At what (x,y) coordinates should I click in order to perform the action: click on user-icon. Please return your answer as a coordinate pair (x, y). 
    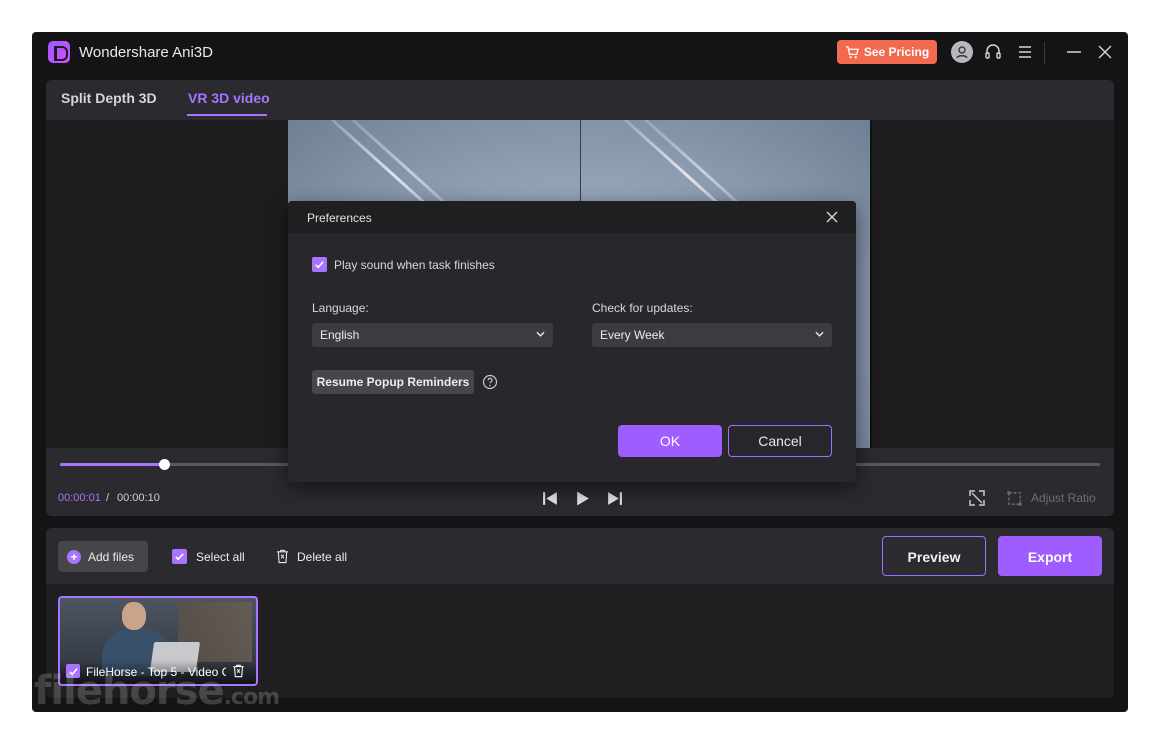
    Looking at the image, I should click on (962, 52).